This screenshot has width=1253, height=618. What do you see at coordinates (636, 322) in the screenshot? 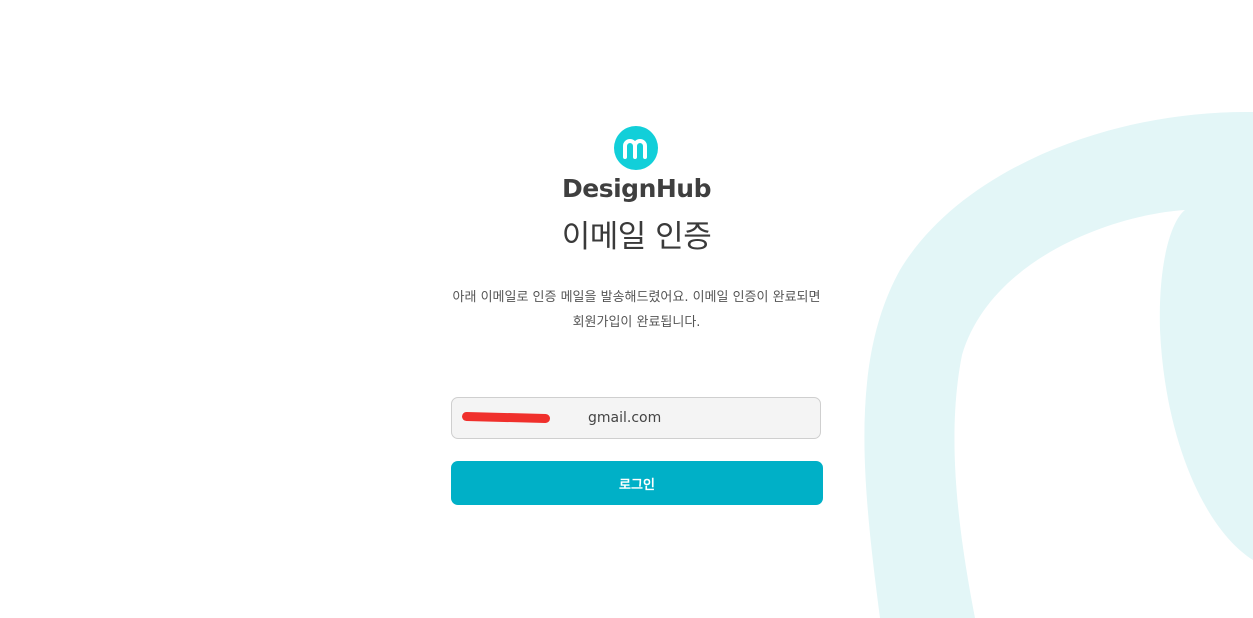
I see `description-line-2: 회원가입이 완료됩니다.` at bounding box center [636, 322].